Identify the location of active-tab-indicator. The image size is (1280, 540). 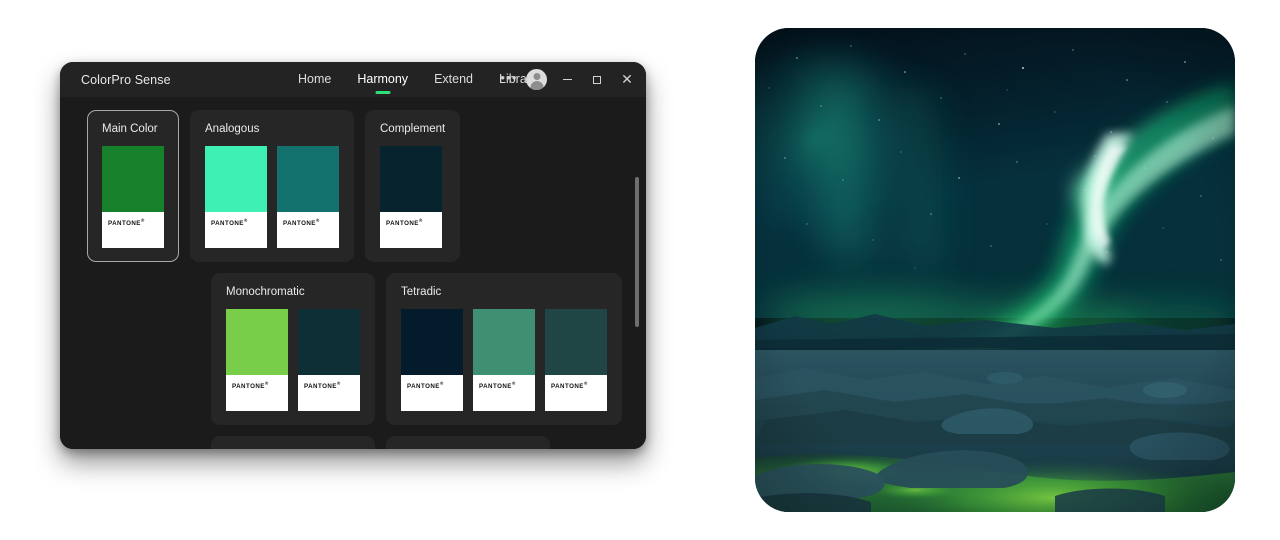
(383, 92).